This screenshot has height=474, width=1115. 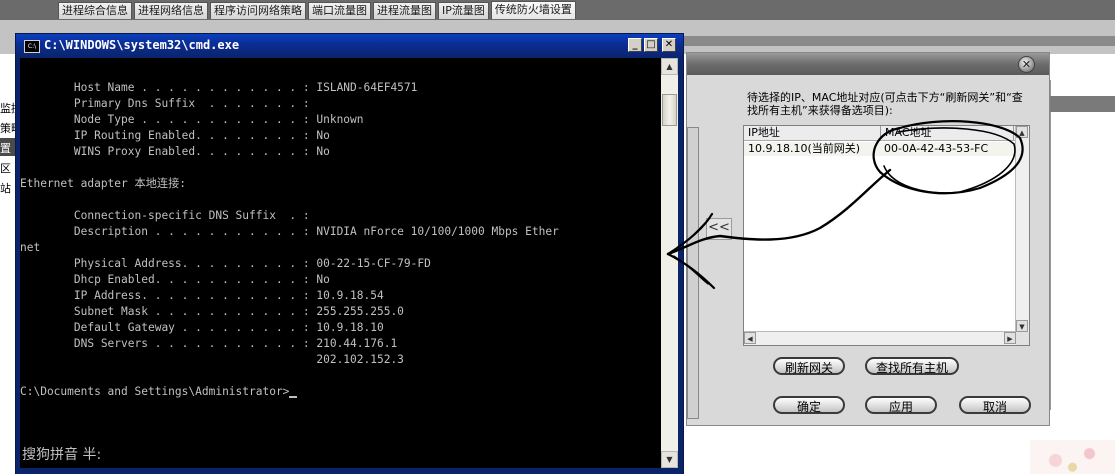 What do you see at coordinates (809, 366) in the screenshot?
I see `refresh-gateway-button: 刷新网关` at bounding box center [809, 366].